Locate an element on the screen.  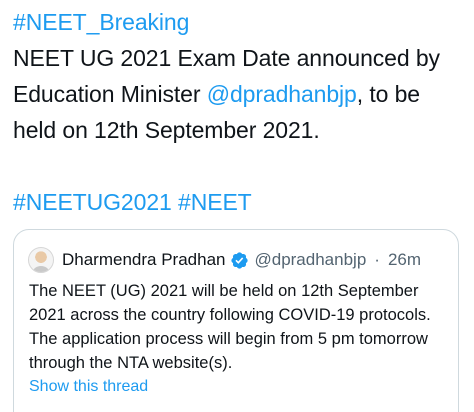
hashtag-neetug2021: #NEETUG2021 is located at coordinates (92, 202).